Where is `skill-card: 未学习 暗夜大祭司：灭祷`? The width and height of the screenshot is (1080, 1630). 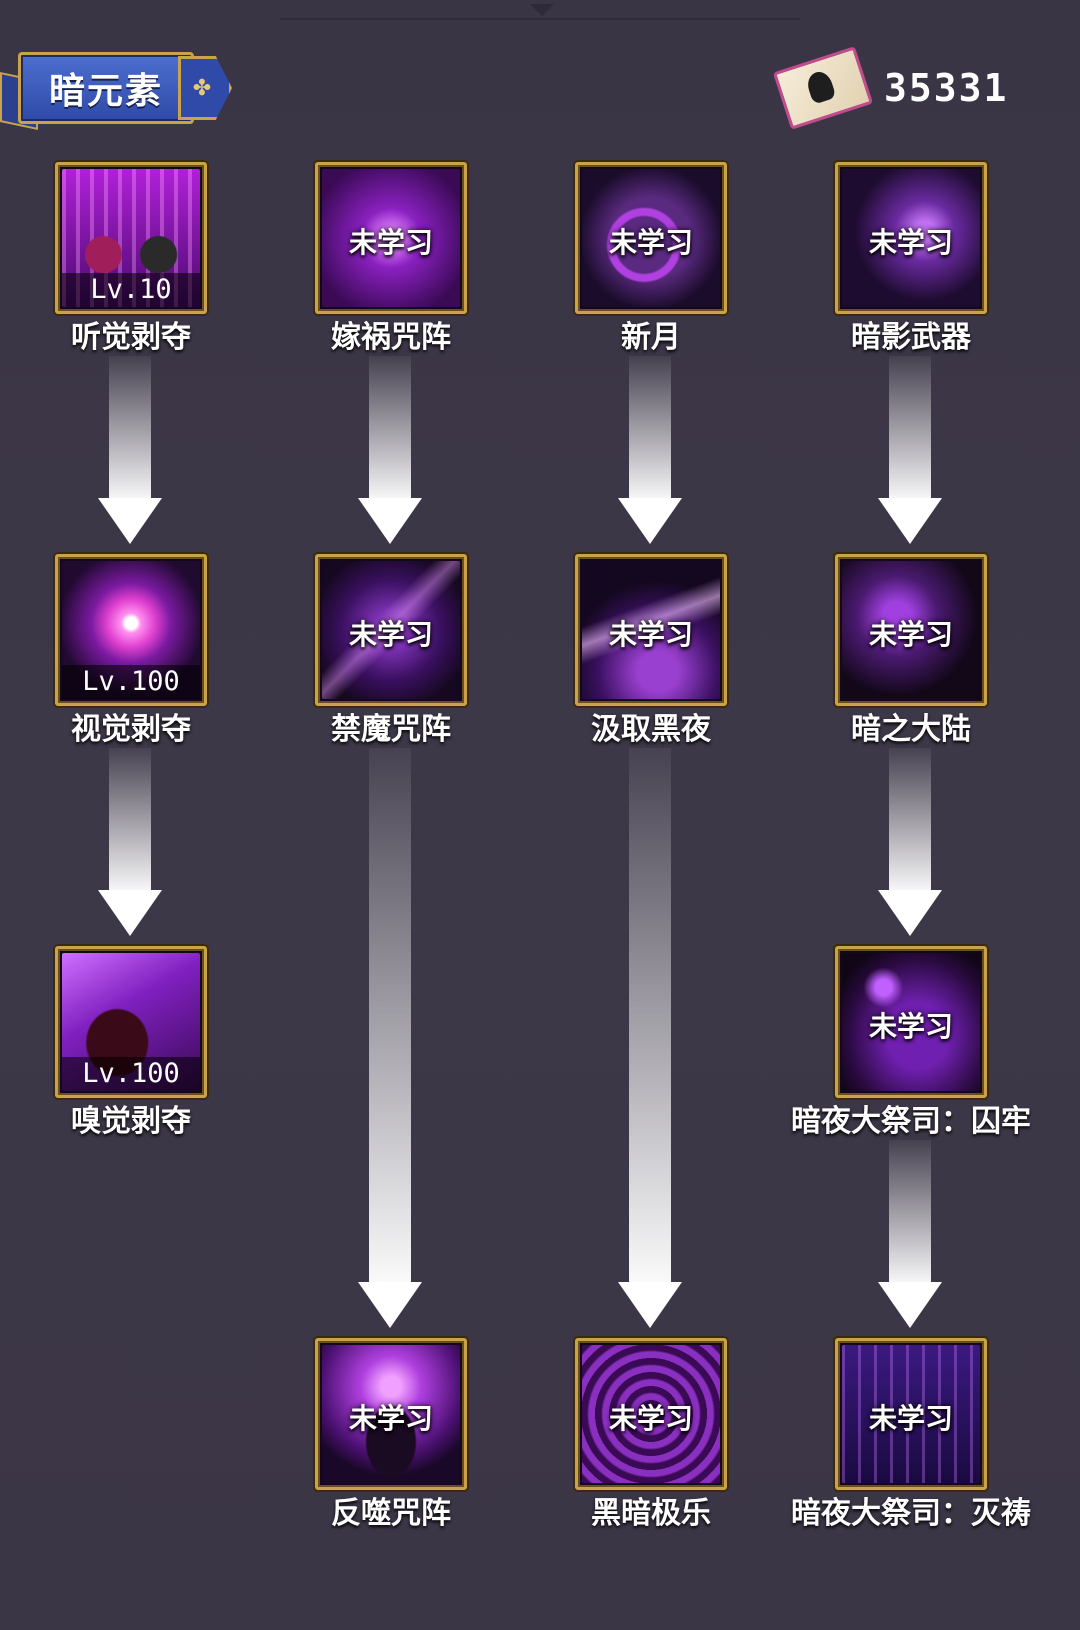
skill-card: 未学习 暗夜大祭司：灭祷 is located at coordinates (911, 1434).